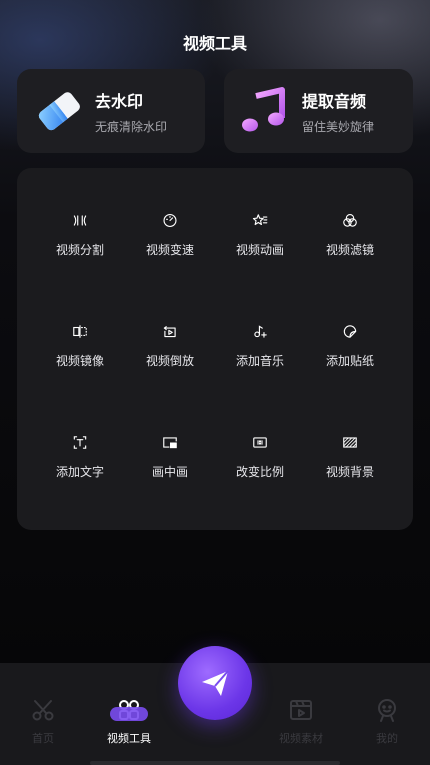  Describe the element at coordinates (387, 738) in the screenshot. I see `tab-label: 我的` at that location.